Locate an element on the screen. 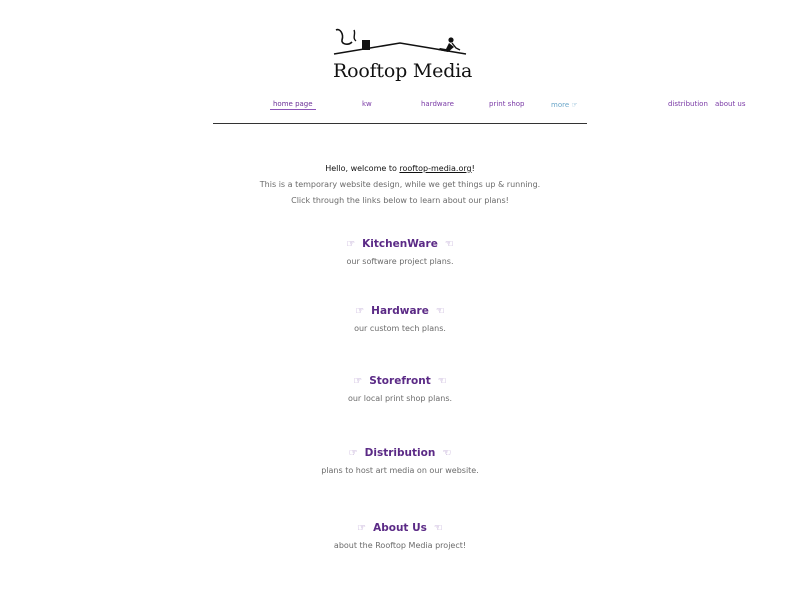 This screenshot has width=800, height=600. section-title-kitchenware: KitchenWare is located at coordinates (400, 244).